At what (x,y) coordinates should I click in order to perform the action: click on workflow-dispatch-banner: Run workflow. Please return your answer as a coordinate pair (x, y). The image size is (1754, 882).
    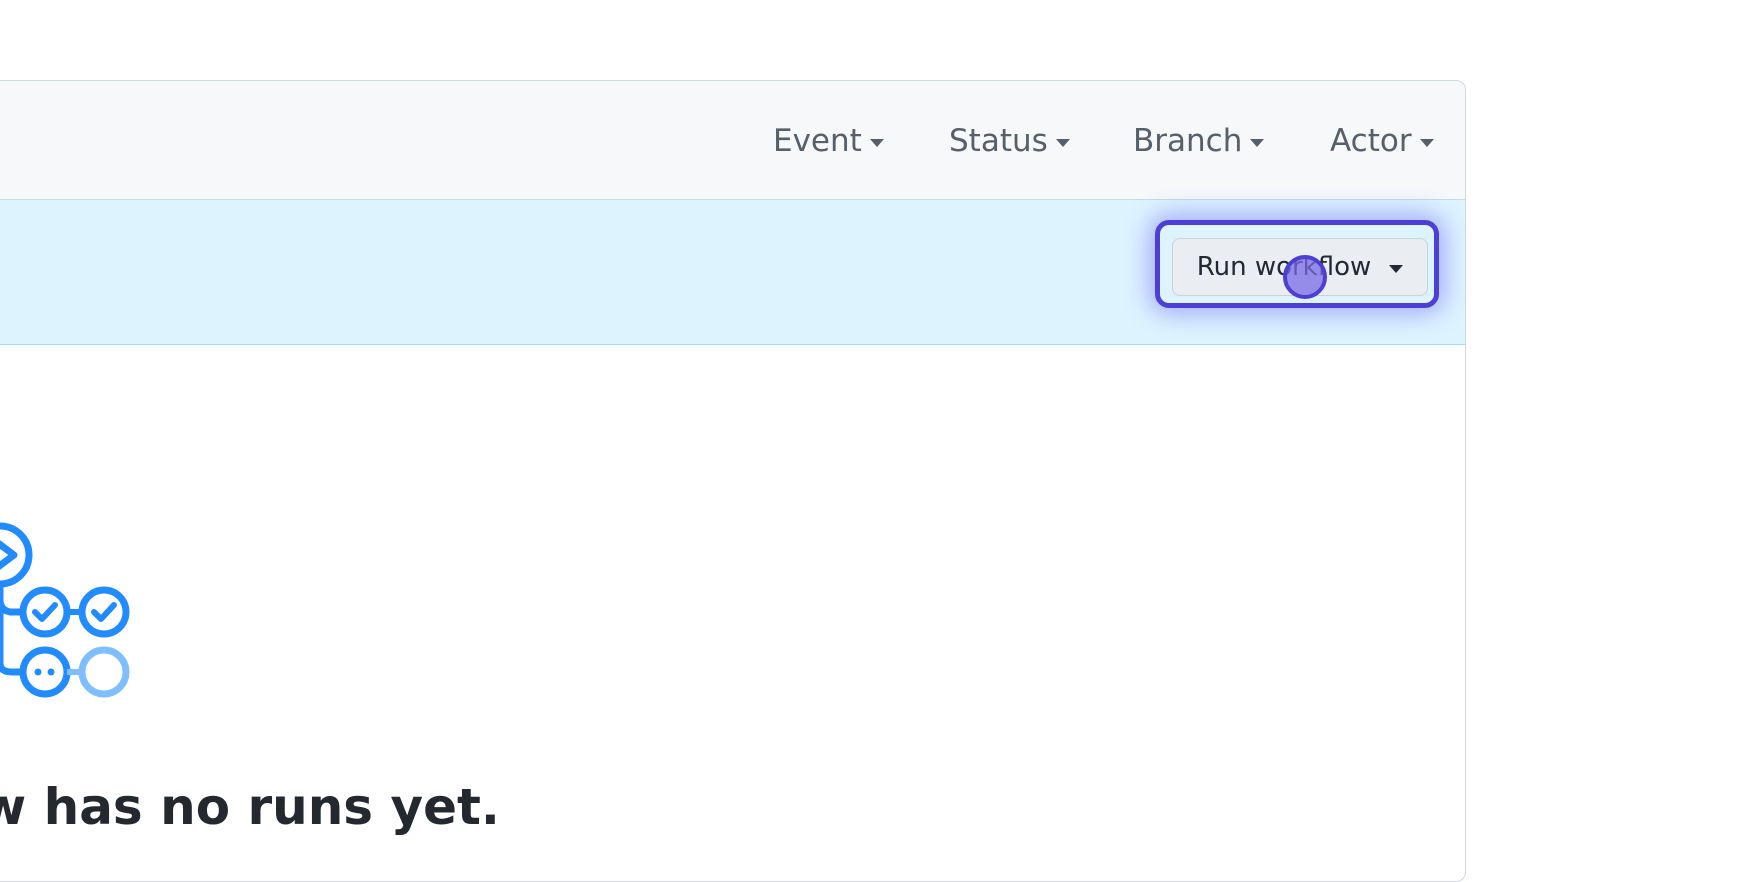
    Looking at the image, I should click on (732, 272).